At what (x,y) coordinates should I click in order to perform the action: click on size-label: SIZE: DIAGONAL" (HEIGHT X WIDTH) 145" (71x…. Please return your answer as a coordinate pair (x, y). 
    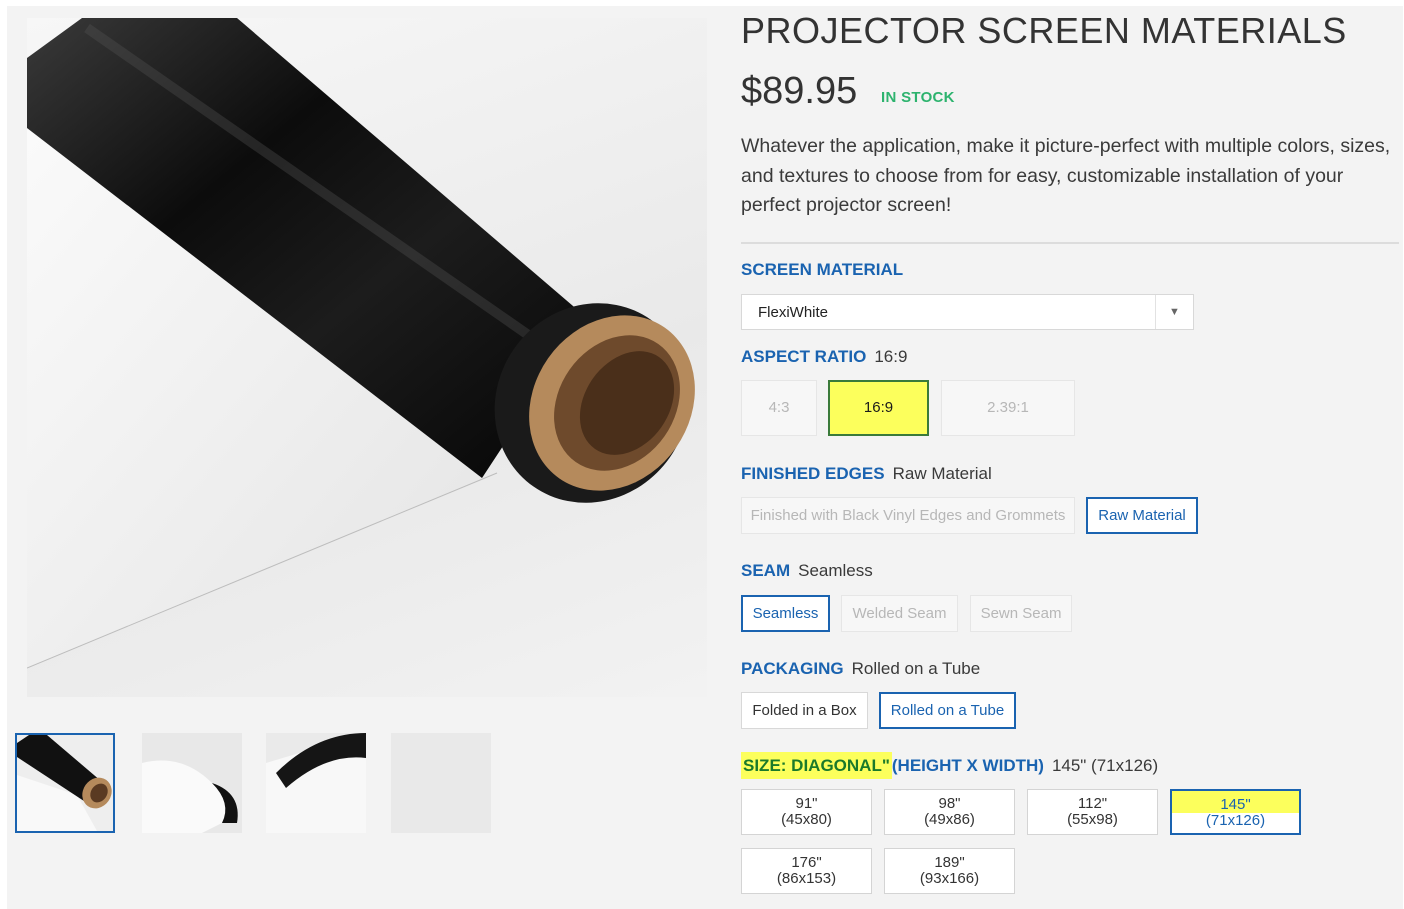
    Looking at the image, I should click on (950, 765).